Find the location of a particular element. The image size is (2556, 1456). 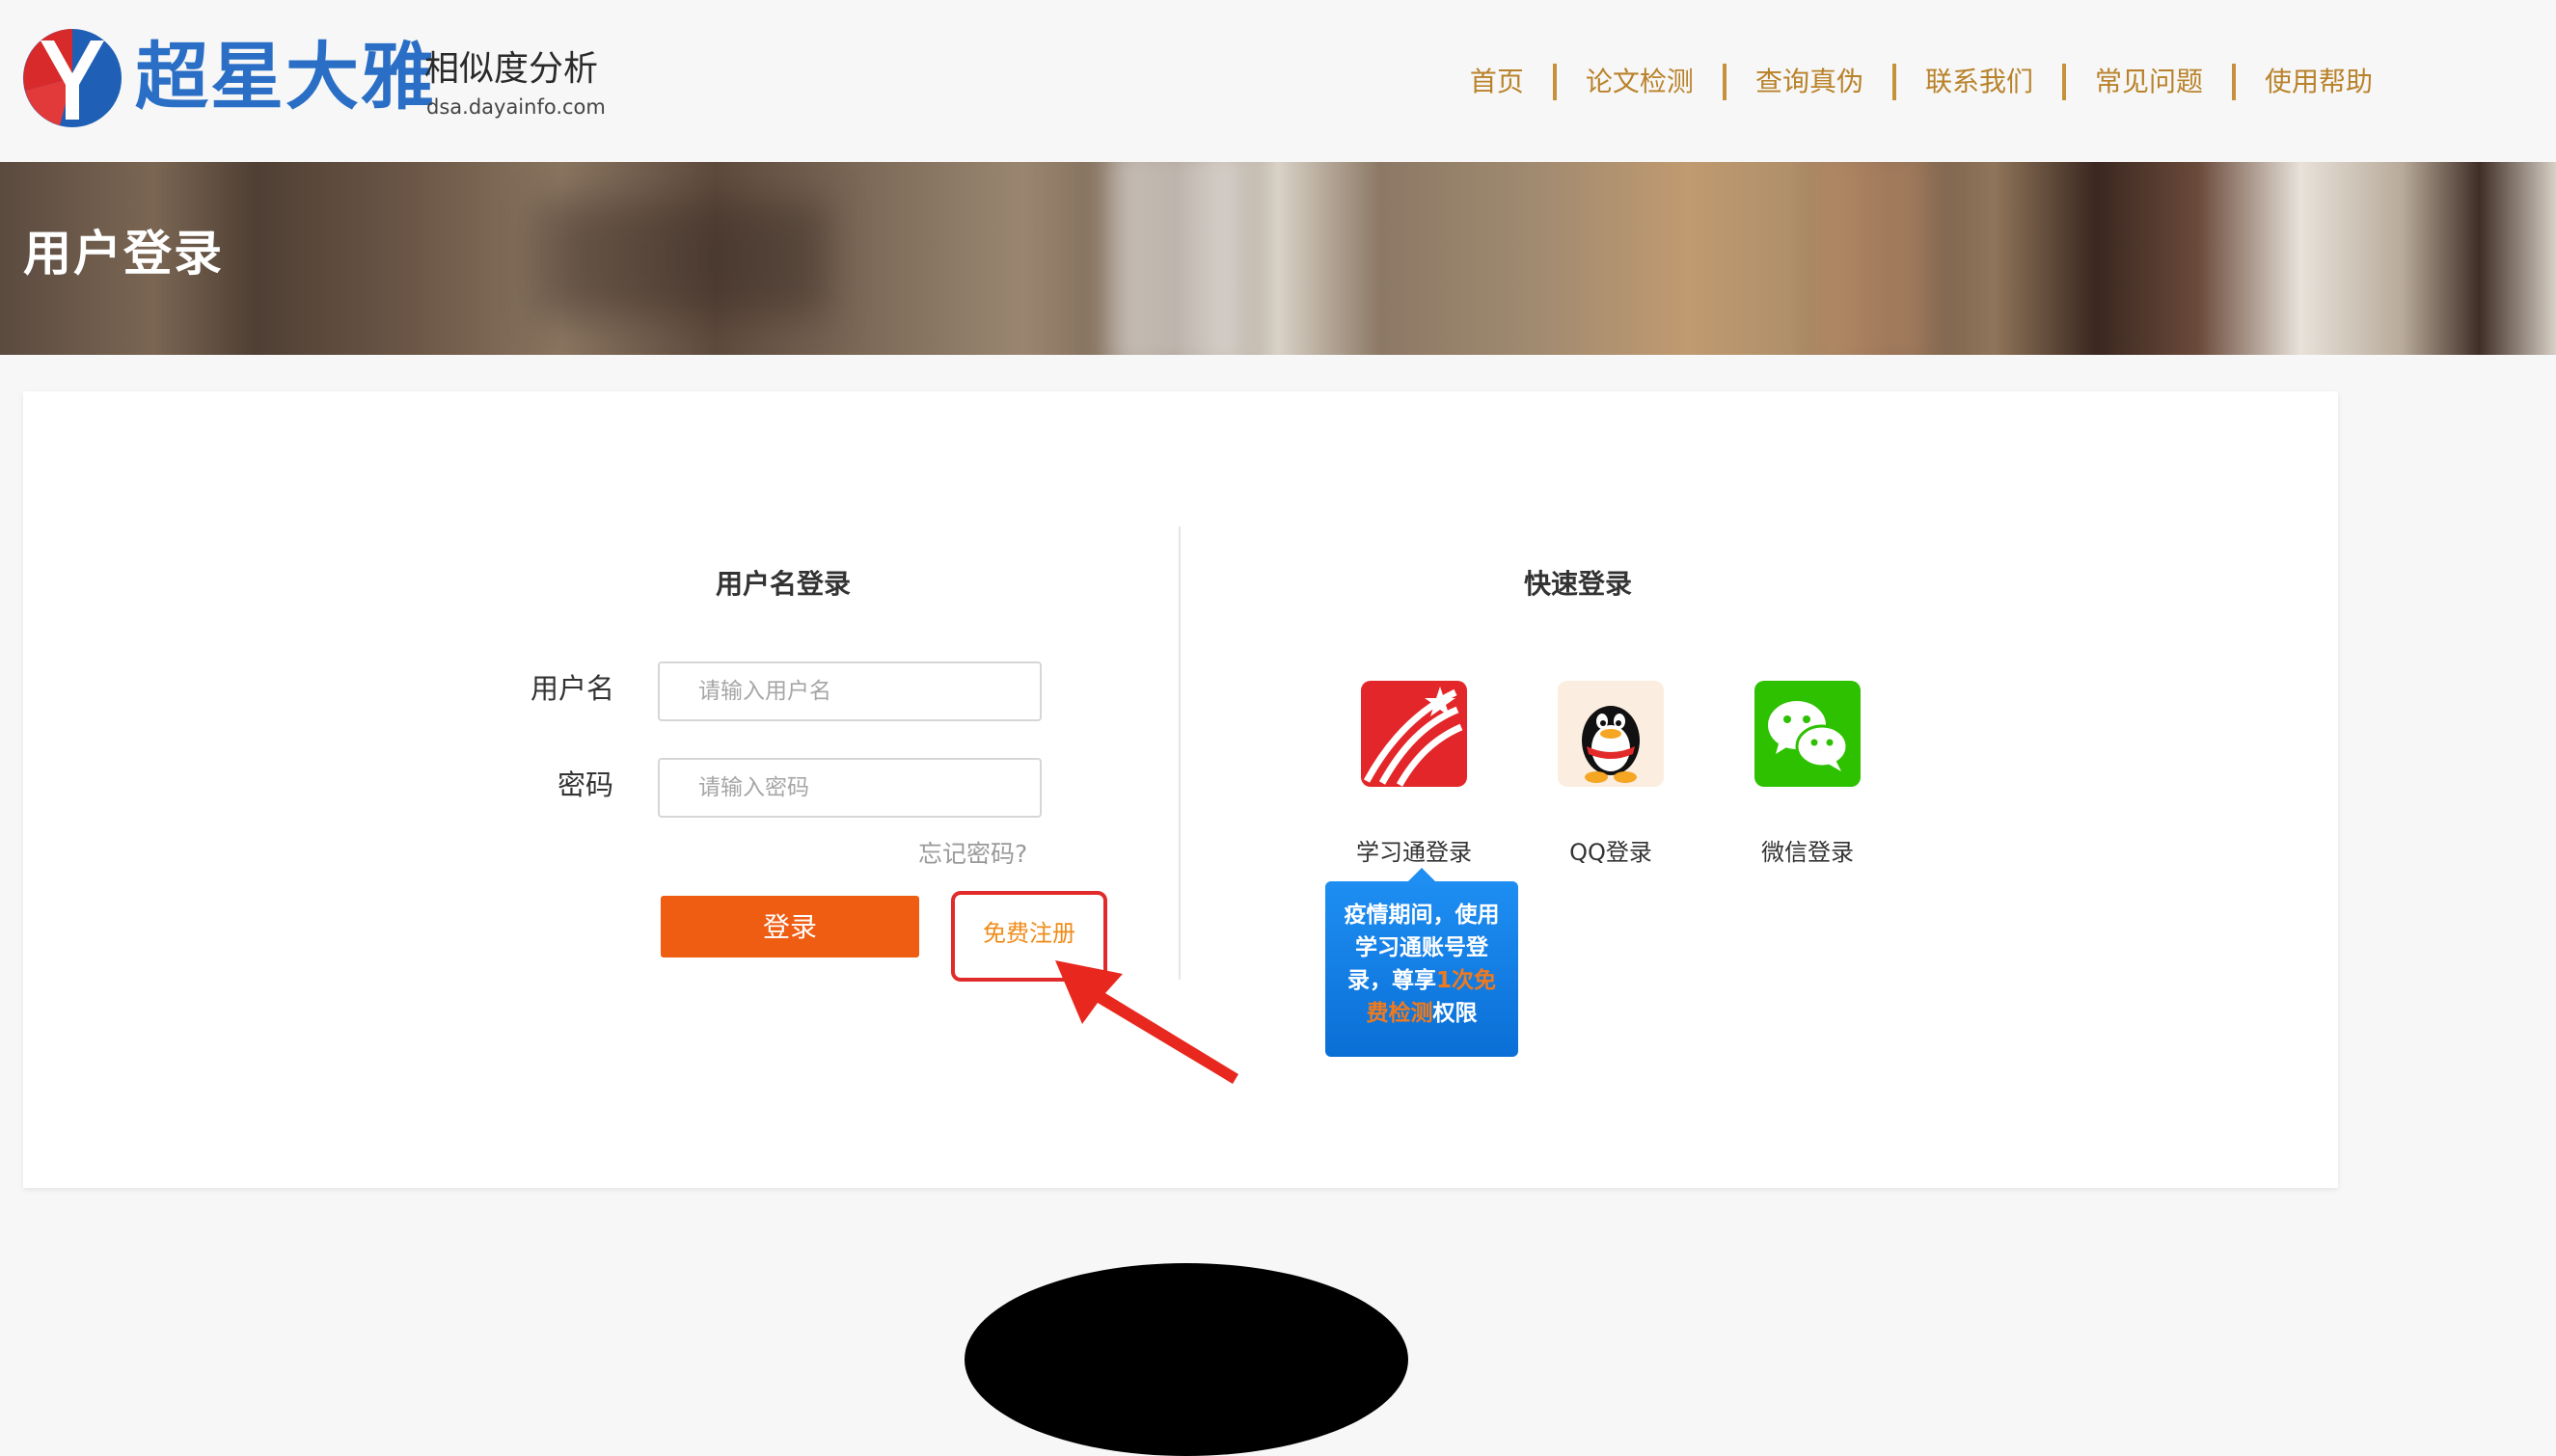

page-title: 用户登录 is located at coordinates (124, 254).